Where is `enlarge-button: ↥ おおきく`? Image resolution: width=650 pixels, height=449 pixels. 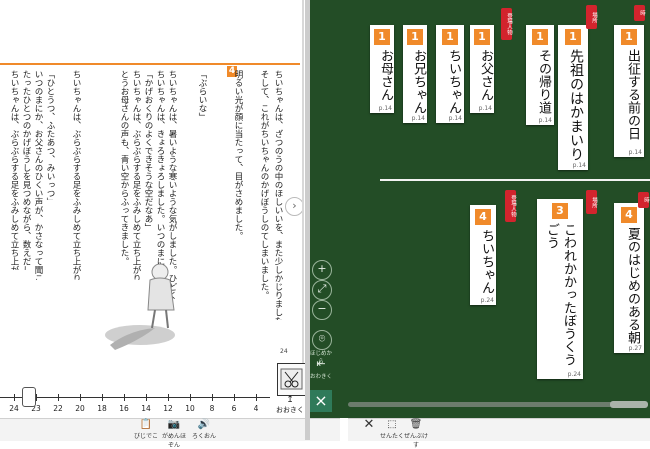
enlarge-button: ↥ おおきく is located at coordinates (290, 406).